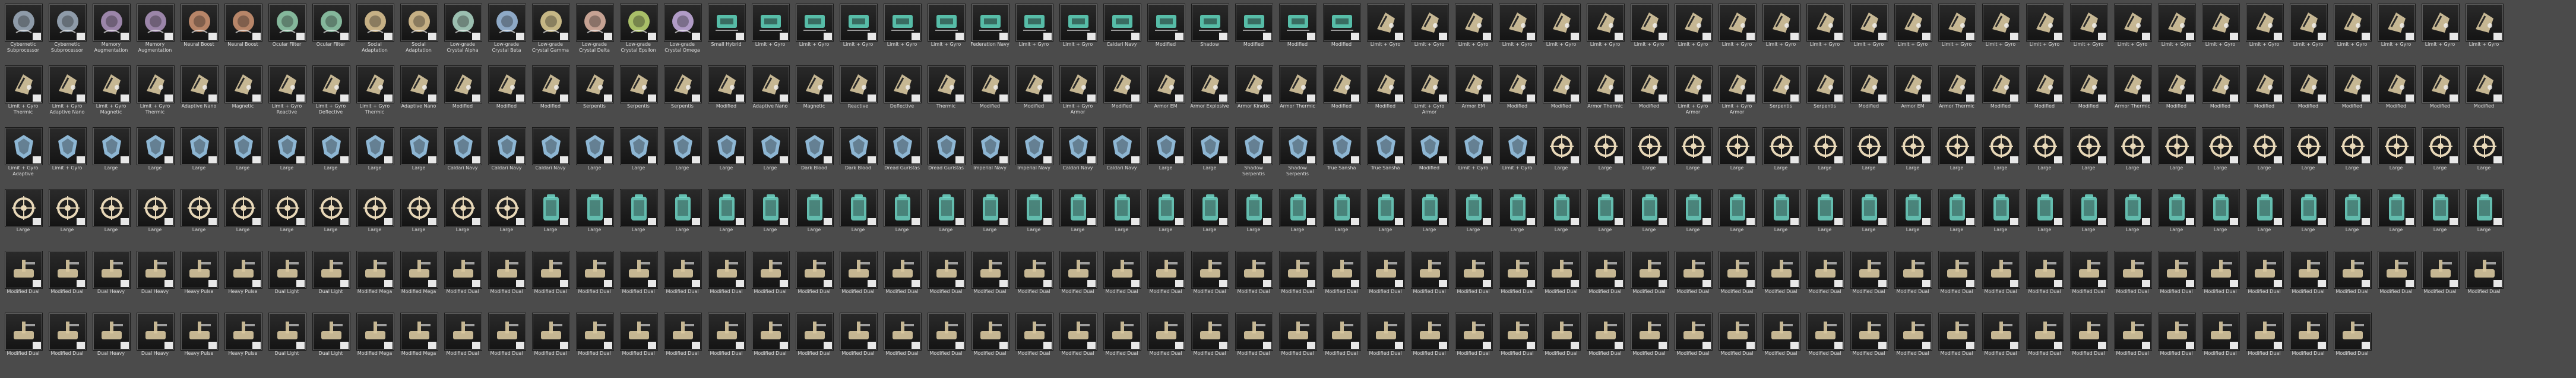 The width and height of the screenshot is (2576, 378). I want to click on item-tile: Deflective, so click(902, 94).